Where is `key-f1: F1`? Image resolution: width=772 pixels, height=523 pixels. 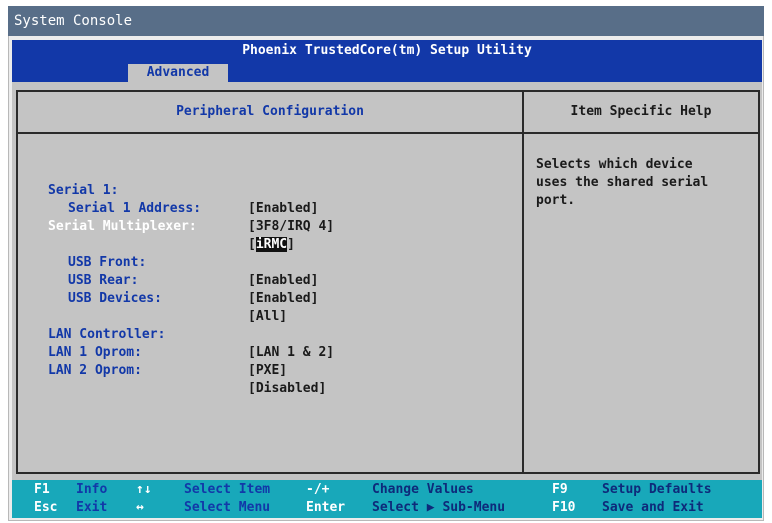 key-f1: F1 is located at coordinates (42, 489).